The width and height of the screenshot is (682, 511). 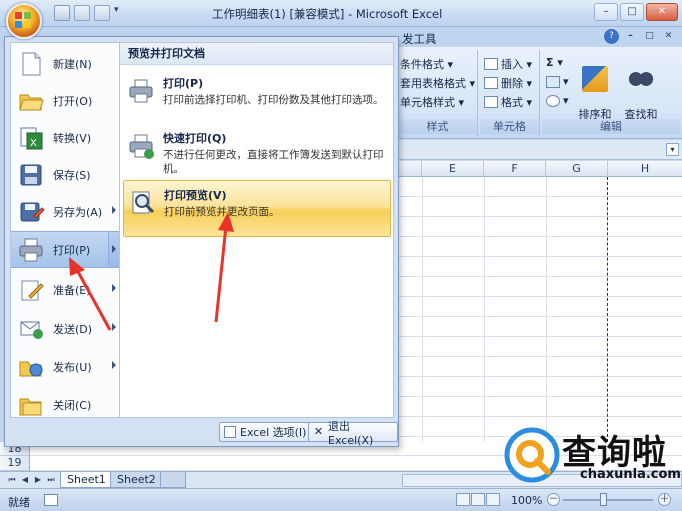 I want to click on watermark: 查询啦 chaxunla.com, so click(x=591, y=456).